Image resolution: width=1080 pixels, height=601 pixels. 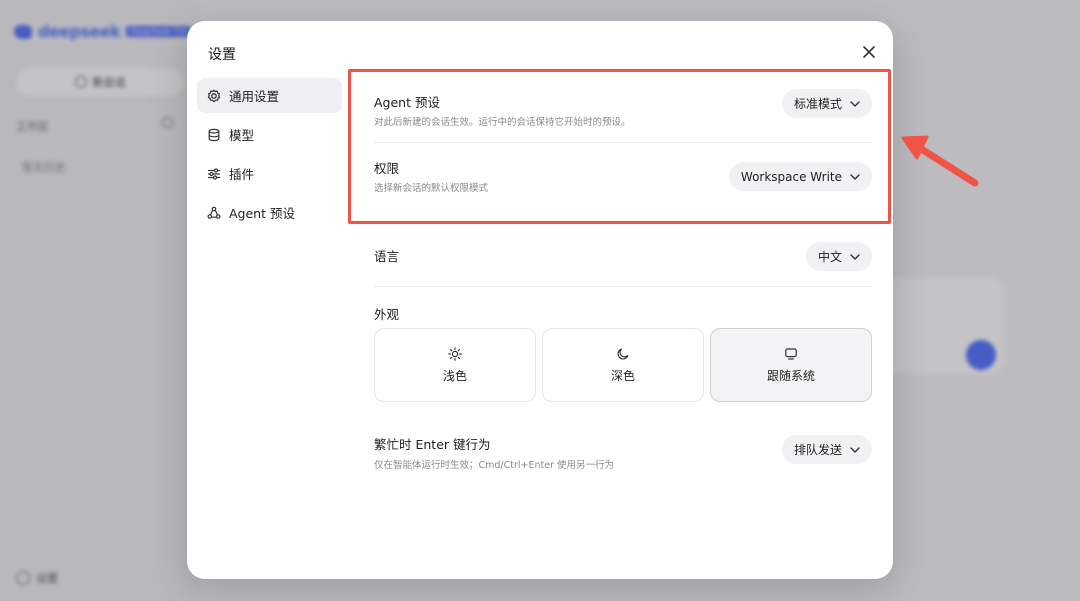 I want to click on theme-option-label: 深色, so click(x=622, y=375).